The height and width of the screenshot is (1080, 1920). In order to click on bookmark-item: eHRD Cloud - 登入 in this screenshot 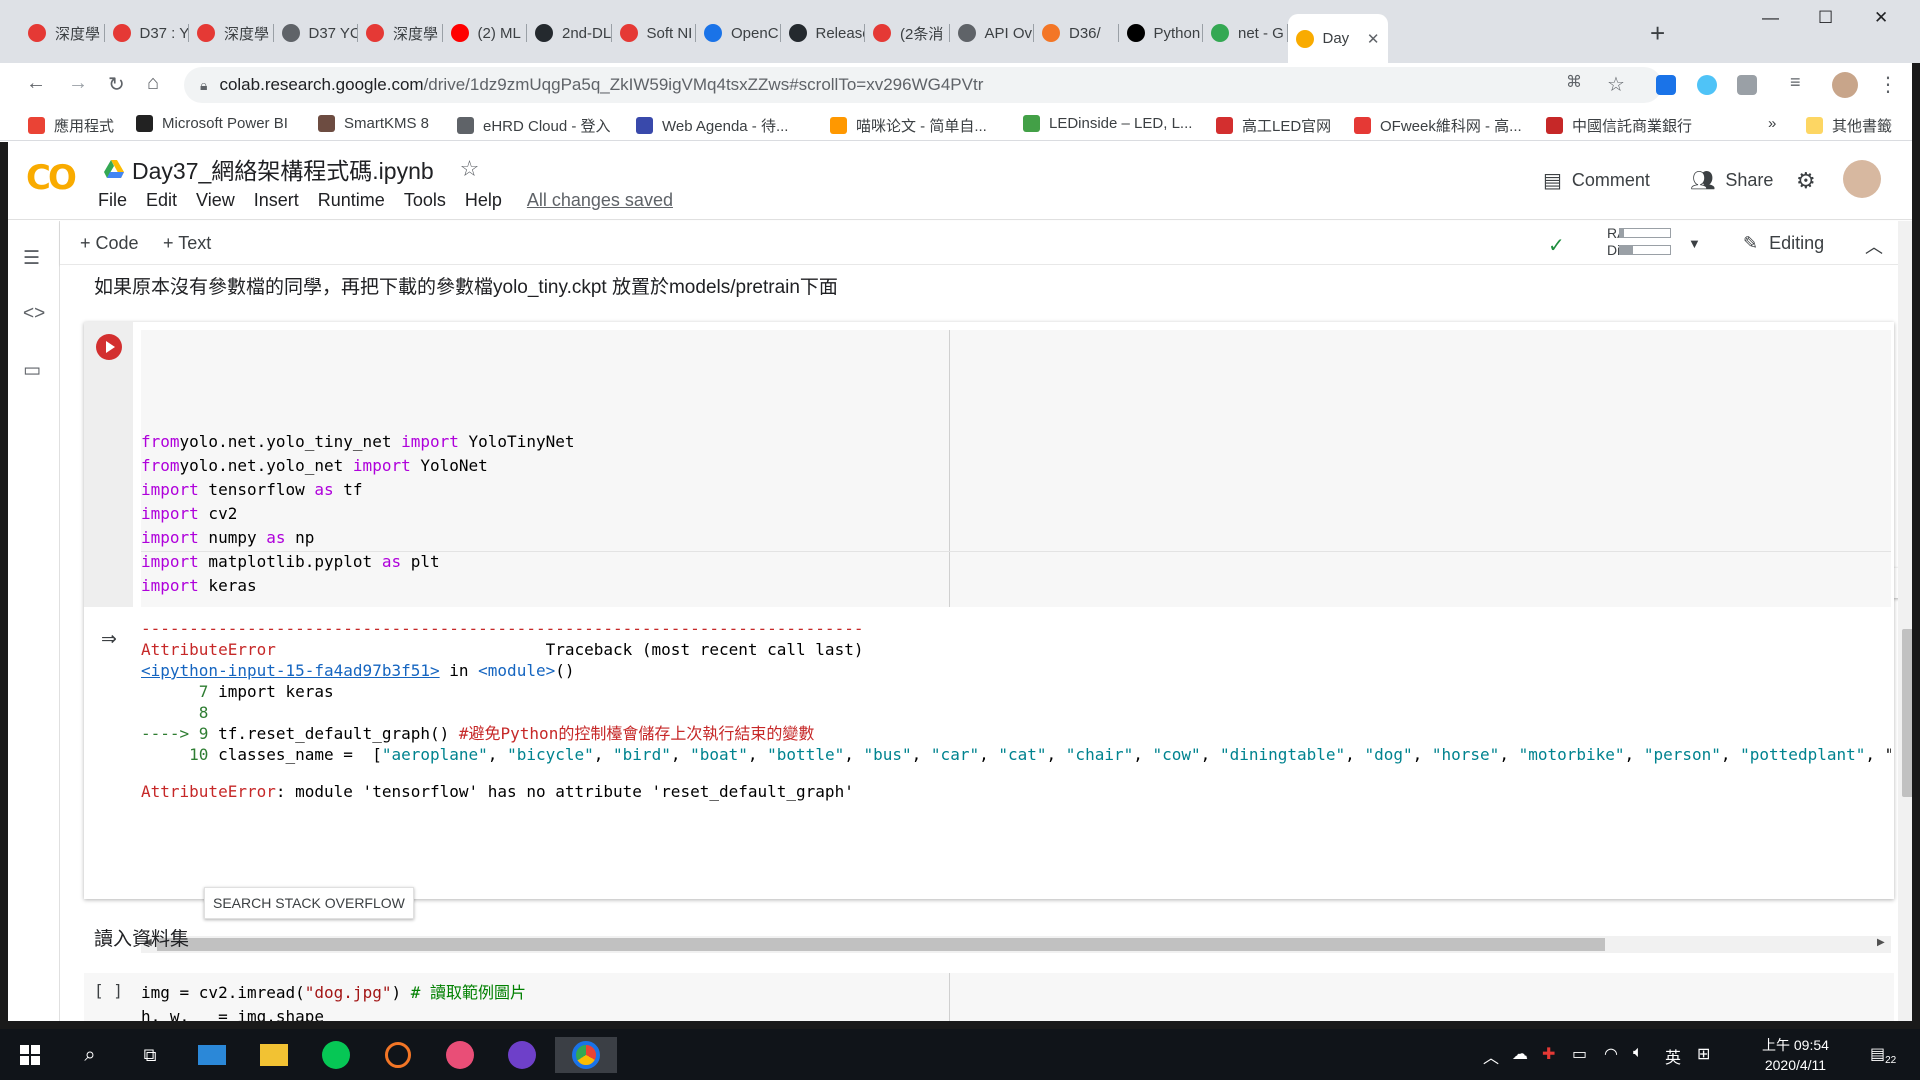, I will do `click(534, 125)`.